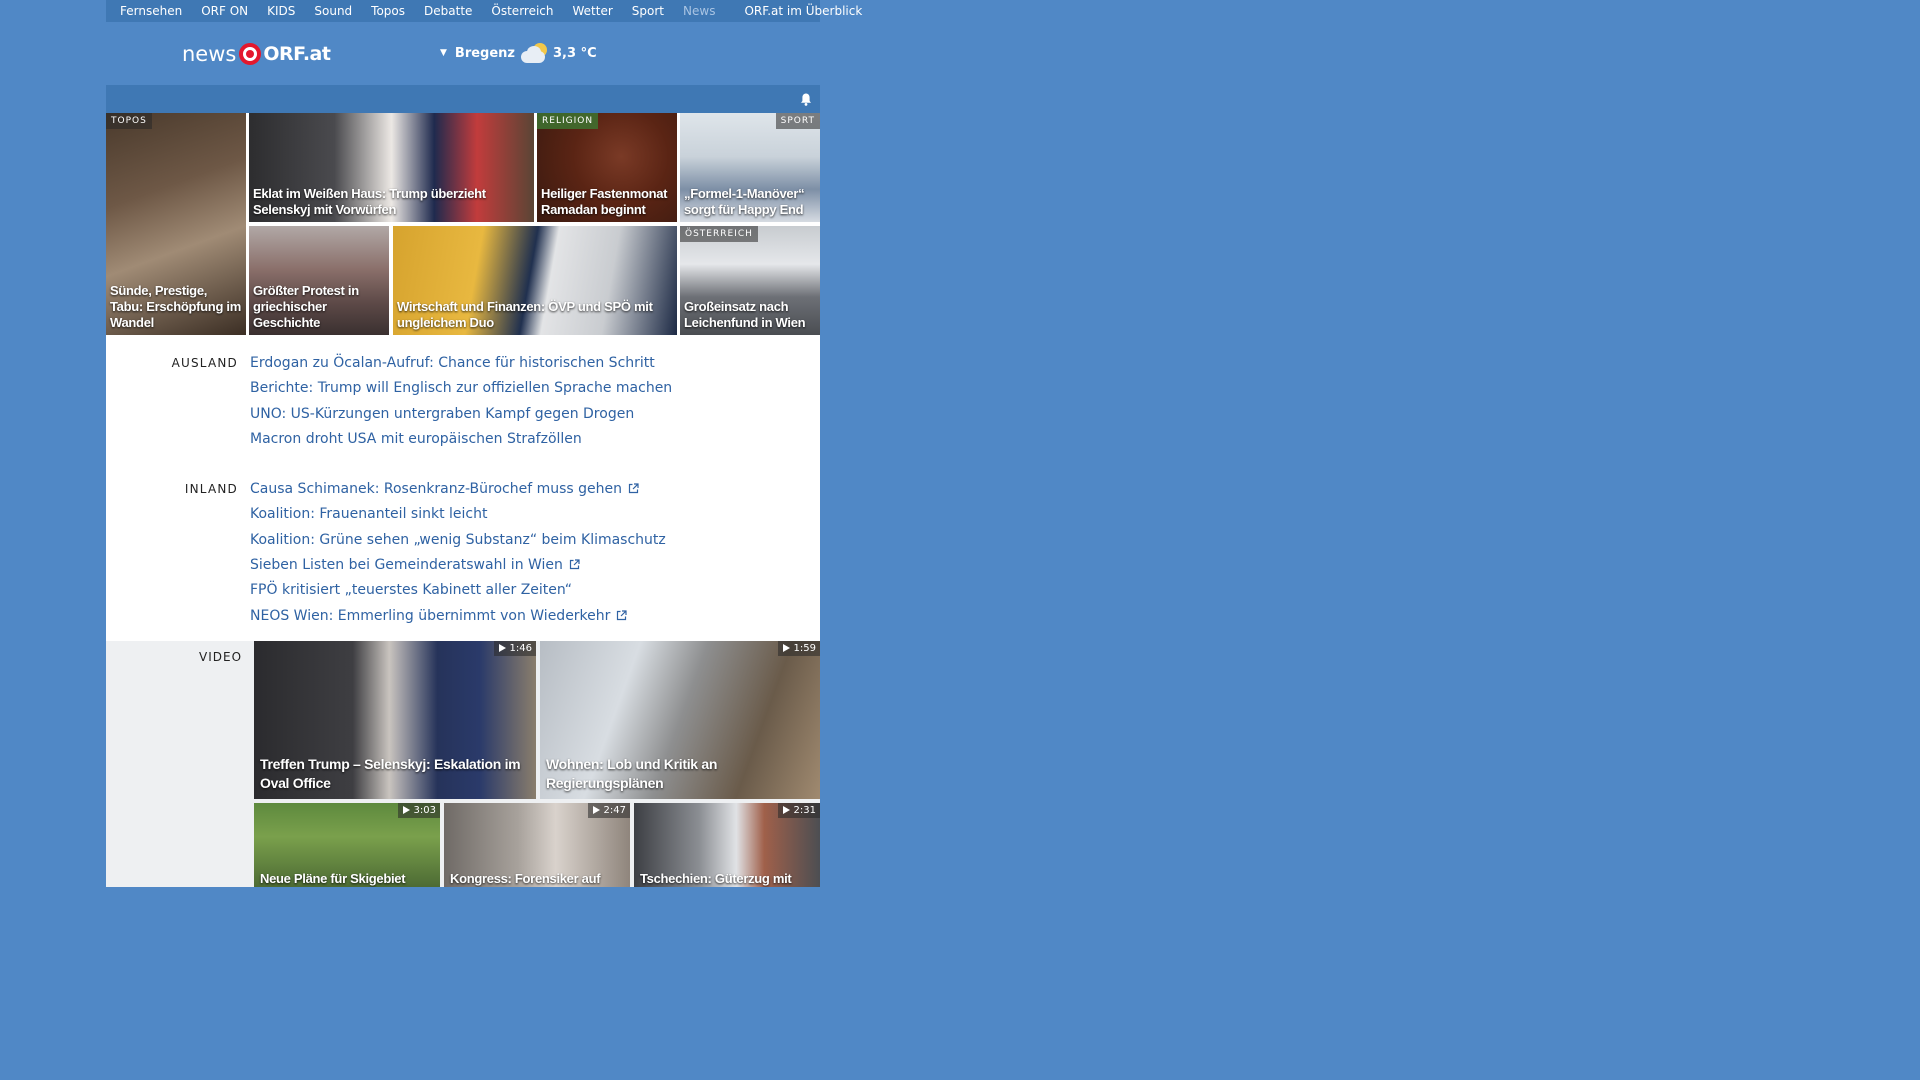 The image size is (1920, 1080). I want to click on teaser-tag: ÖSTERREICH, so click(719, 234).